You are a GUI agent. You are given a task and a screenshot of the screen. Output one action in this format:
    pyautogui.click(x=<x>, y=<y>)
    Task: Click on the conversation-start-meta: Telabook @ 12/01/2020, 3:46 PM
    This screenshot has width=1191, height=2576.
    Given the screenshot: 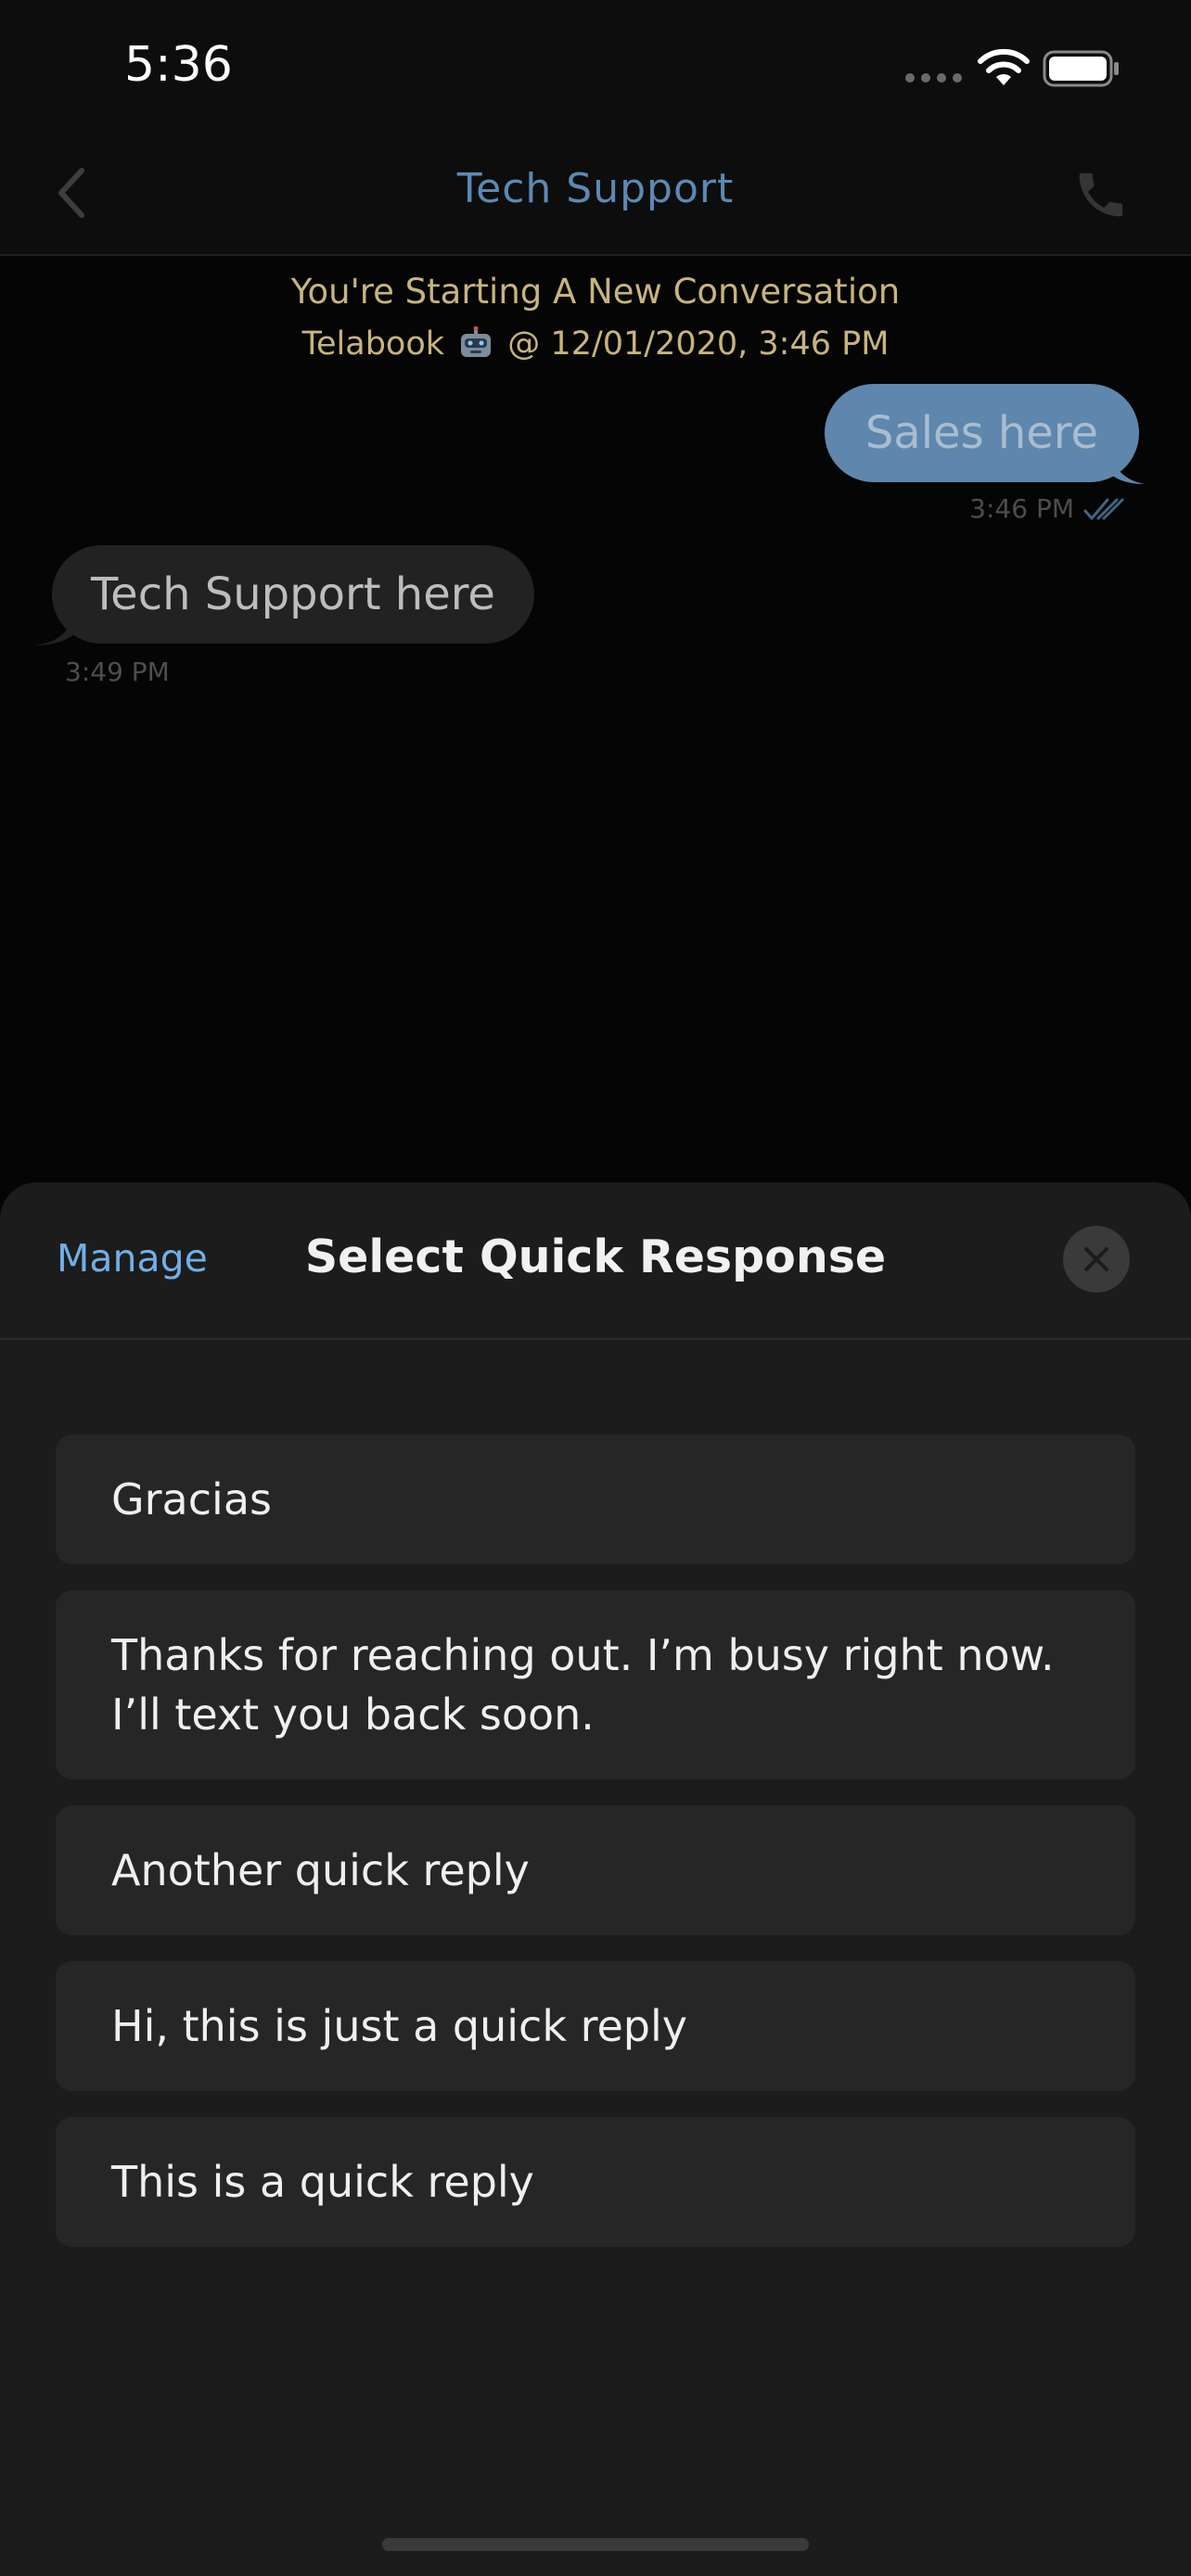 What is the action you would take?
    pyautogui.click(x=595, y=344)
    